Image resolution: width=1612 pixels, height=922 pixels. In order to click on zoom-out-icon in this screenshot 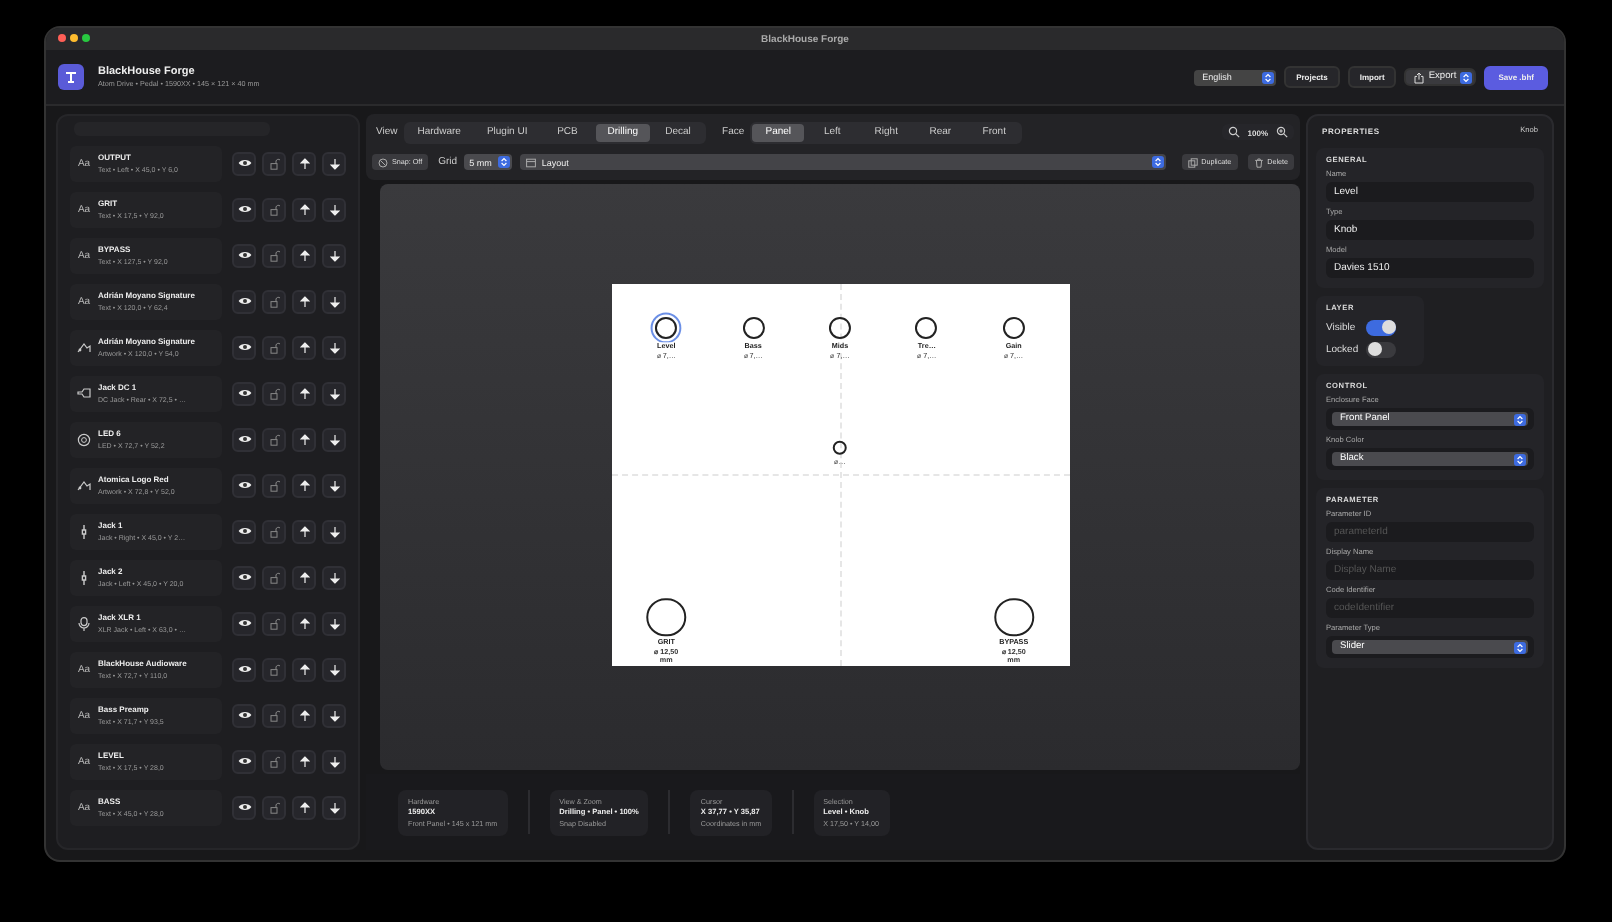, I will do `click(1233, 132)`.